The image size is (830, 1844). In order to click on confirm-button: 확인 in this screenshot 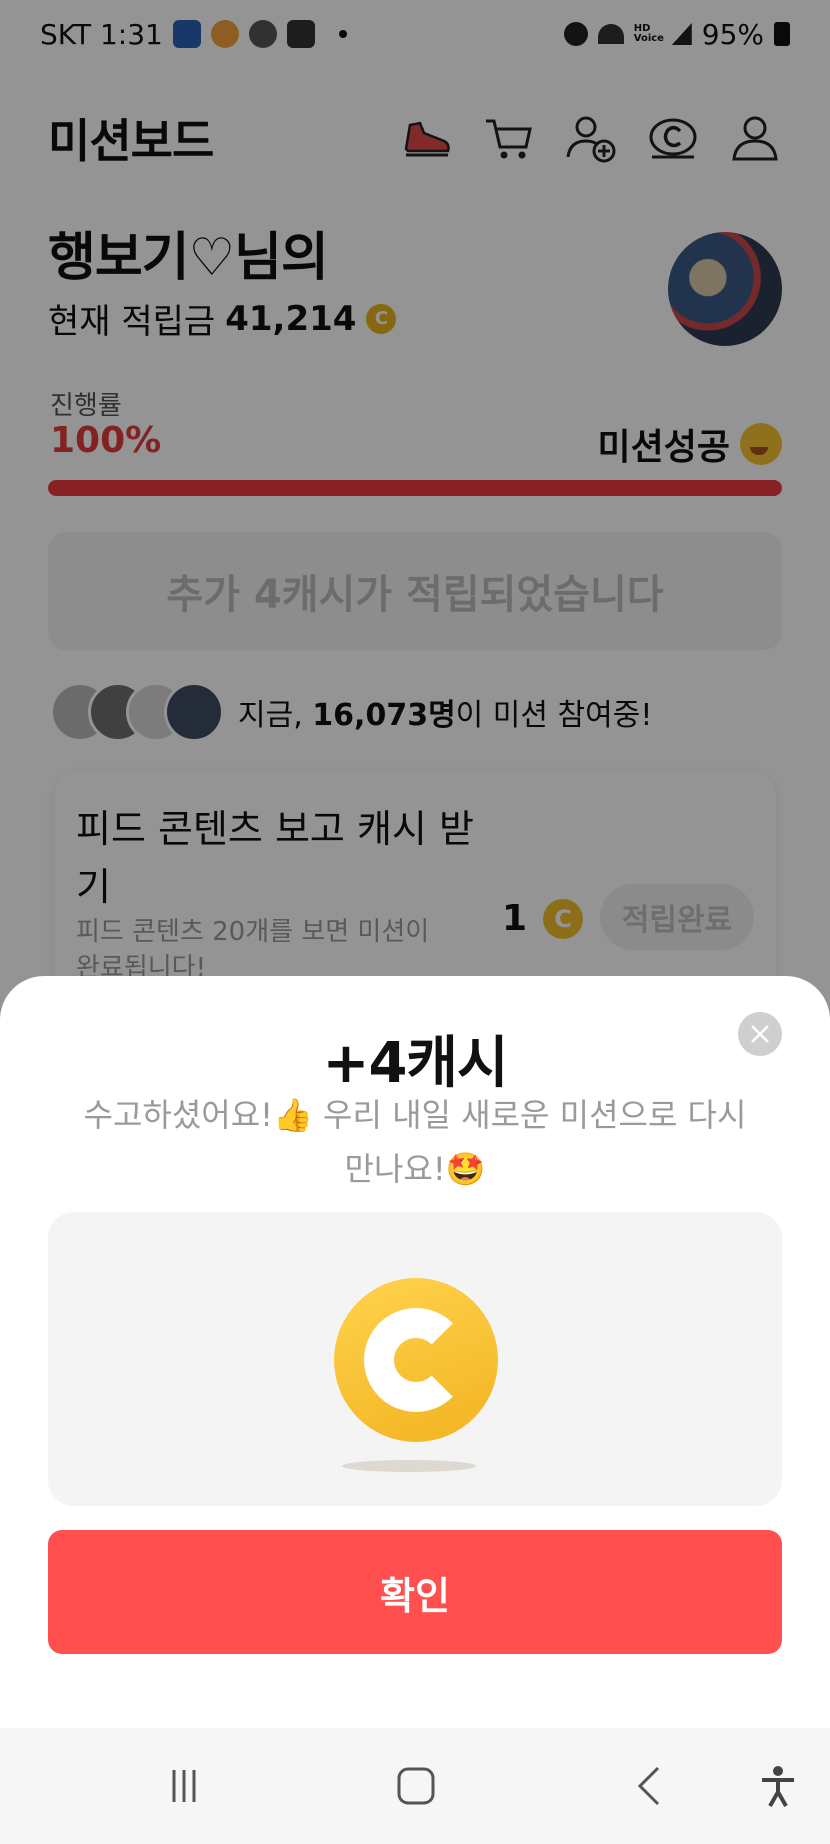, I will do `click(415, 1592)`.